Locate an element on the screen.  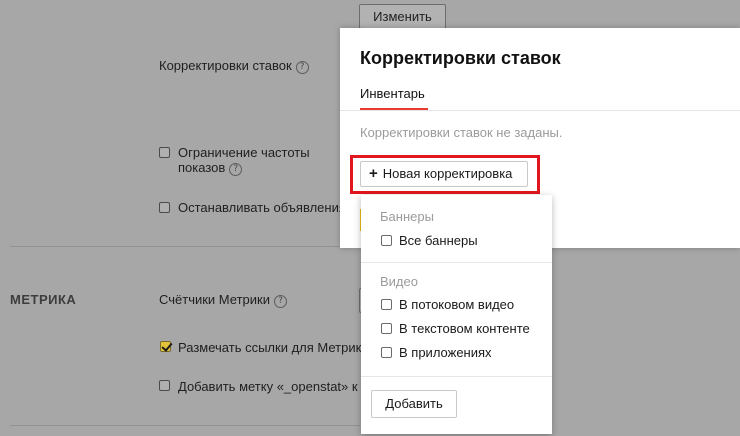
stop-ads-label: Останавливать объявления is located at coordinates (262, 207).